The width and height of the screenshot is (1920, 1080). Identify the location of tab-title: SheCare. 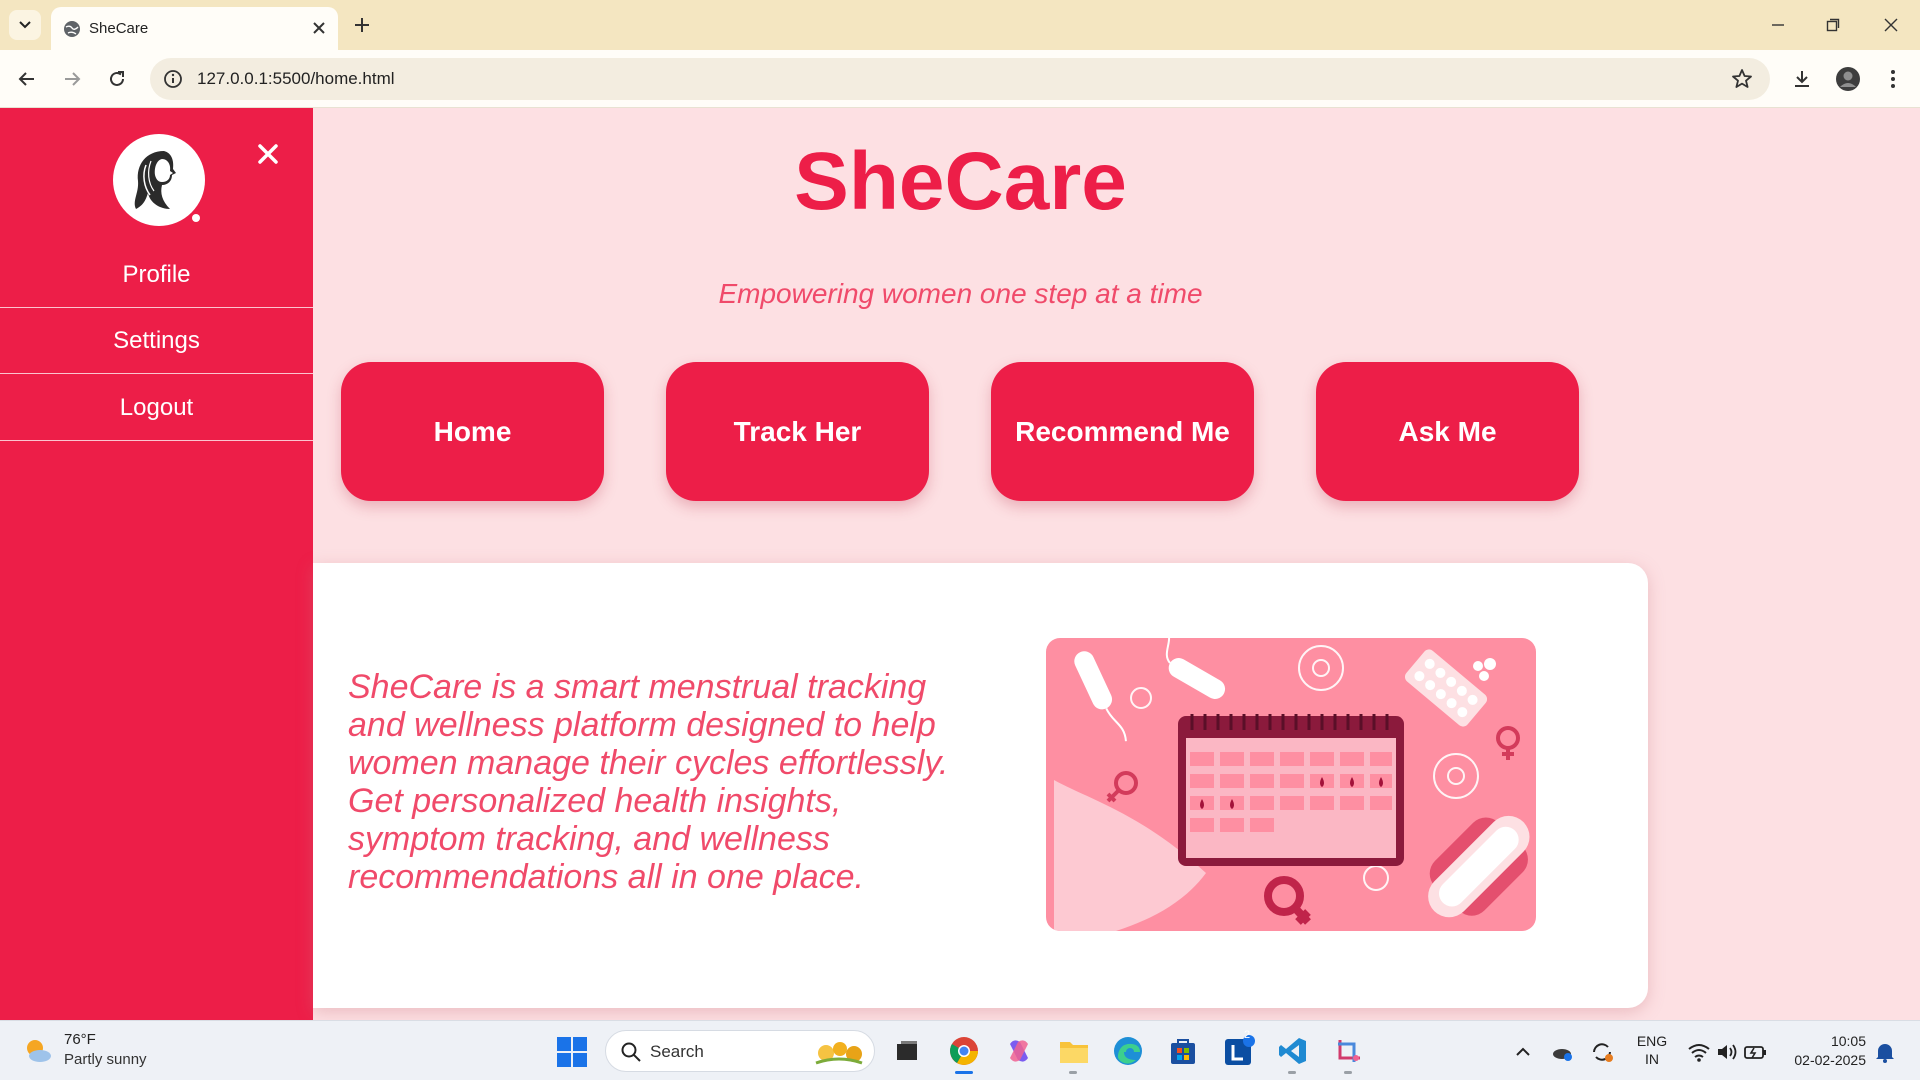
(119, 28).